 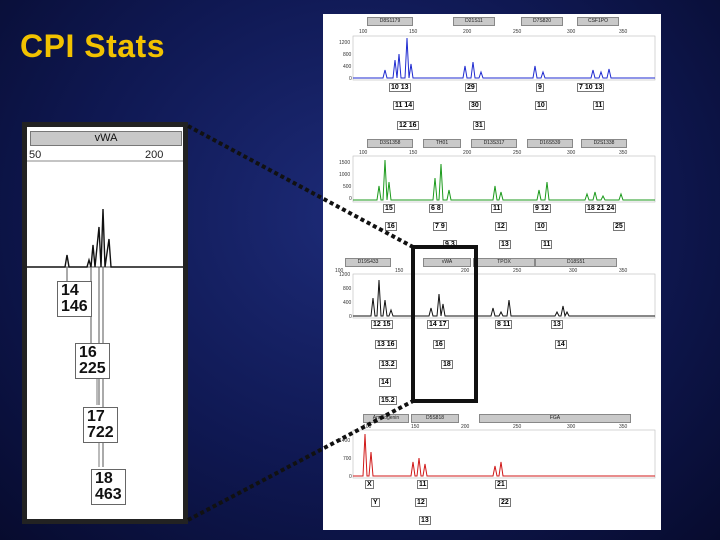 What do you see at coordinates (504, 58) in the screenshot?
I see `p1-trace` at bounding box center [504, 58].